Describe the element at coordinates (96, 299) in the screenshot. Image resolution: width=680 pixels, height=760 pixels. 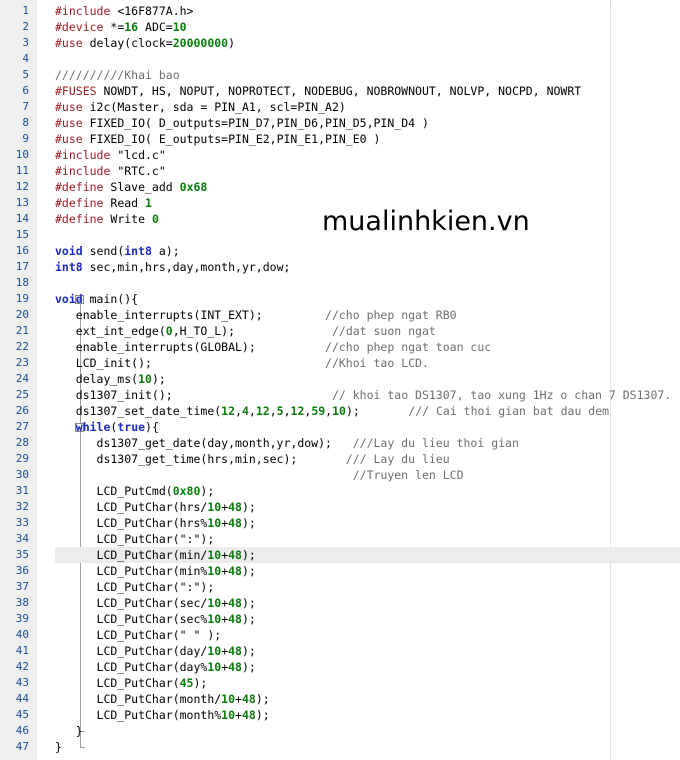
I see `code-line: void main(){` at that location.